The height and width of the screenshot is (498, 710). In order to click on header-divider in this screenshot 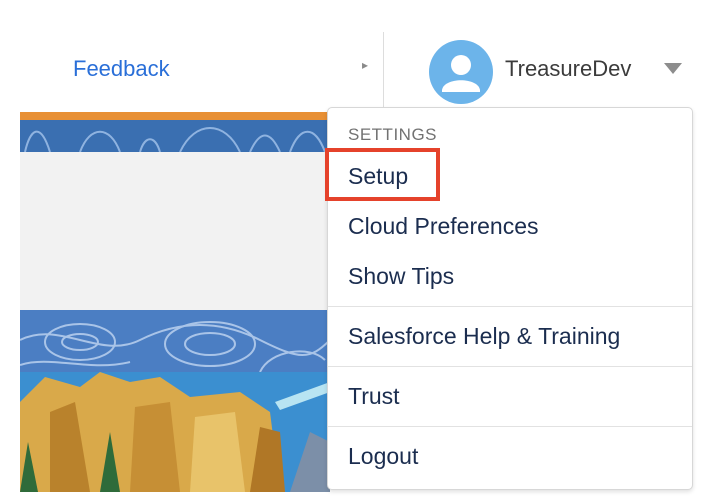, I will do `click(383, 70)`.